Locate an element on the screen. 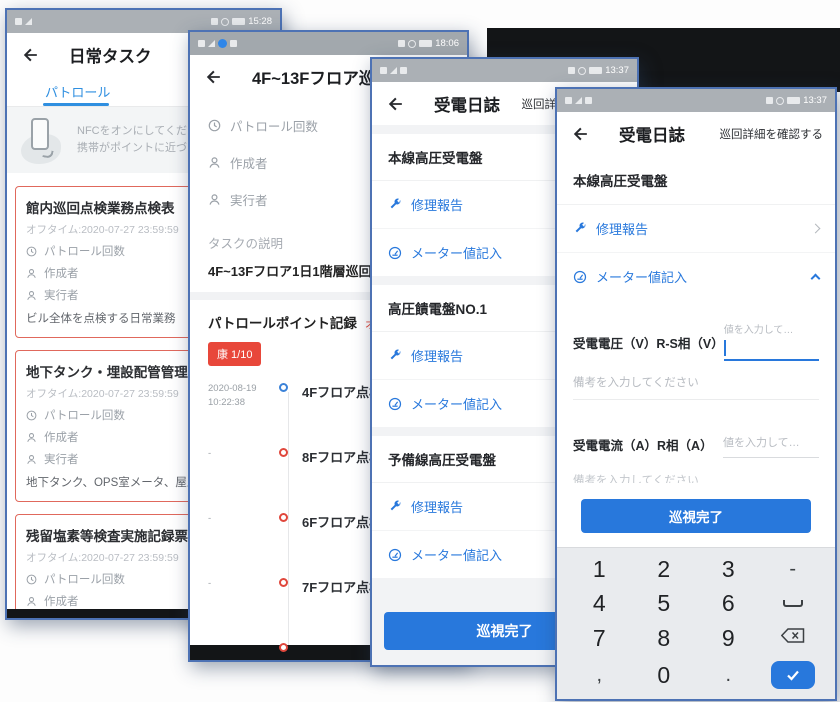 The image size is (840, 702). progress-badge: 康 1/10 is located at coordinates (235, 354).